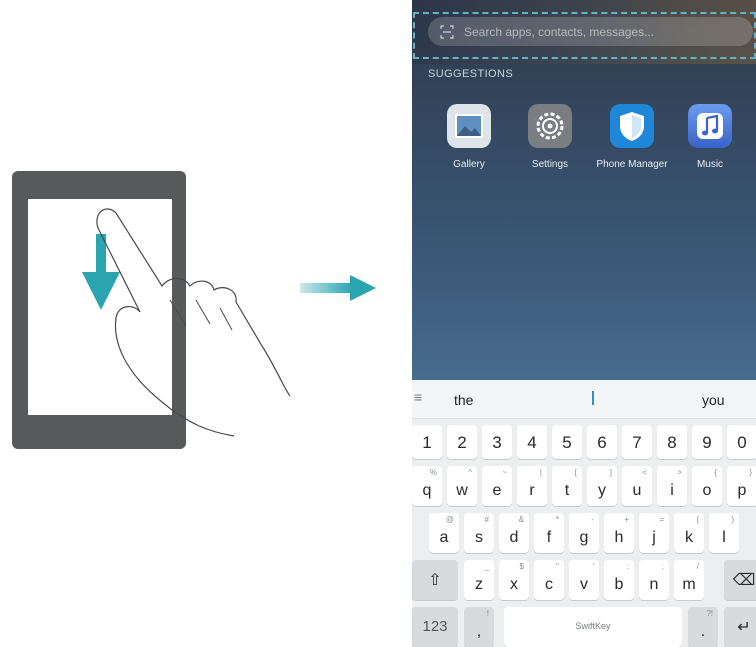 Image resolution: width=756 pixels, height=647 pixels. Describe the element at coordinates (672, 442) in the screenshot. I see `key-8: 8` at that location.